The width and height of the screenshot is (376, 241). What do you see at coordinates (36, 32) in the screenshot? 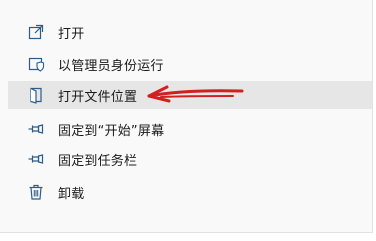
I see `open-external-icon` at bounding box center [36, 32].